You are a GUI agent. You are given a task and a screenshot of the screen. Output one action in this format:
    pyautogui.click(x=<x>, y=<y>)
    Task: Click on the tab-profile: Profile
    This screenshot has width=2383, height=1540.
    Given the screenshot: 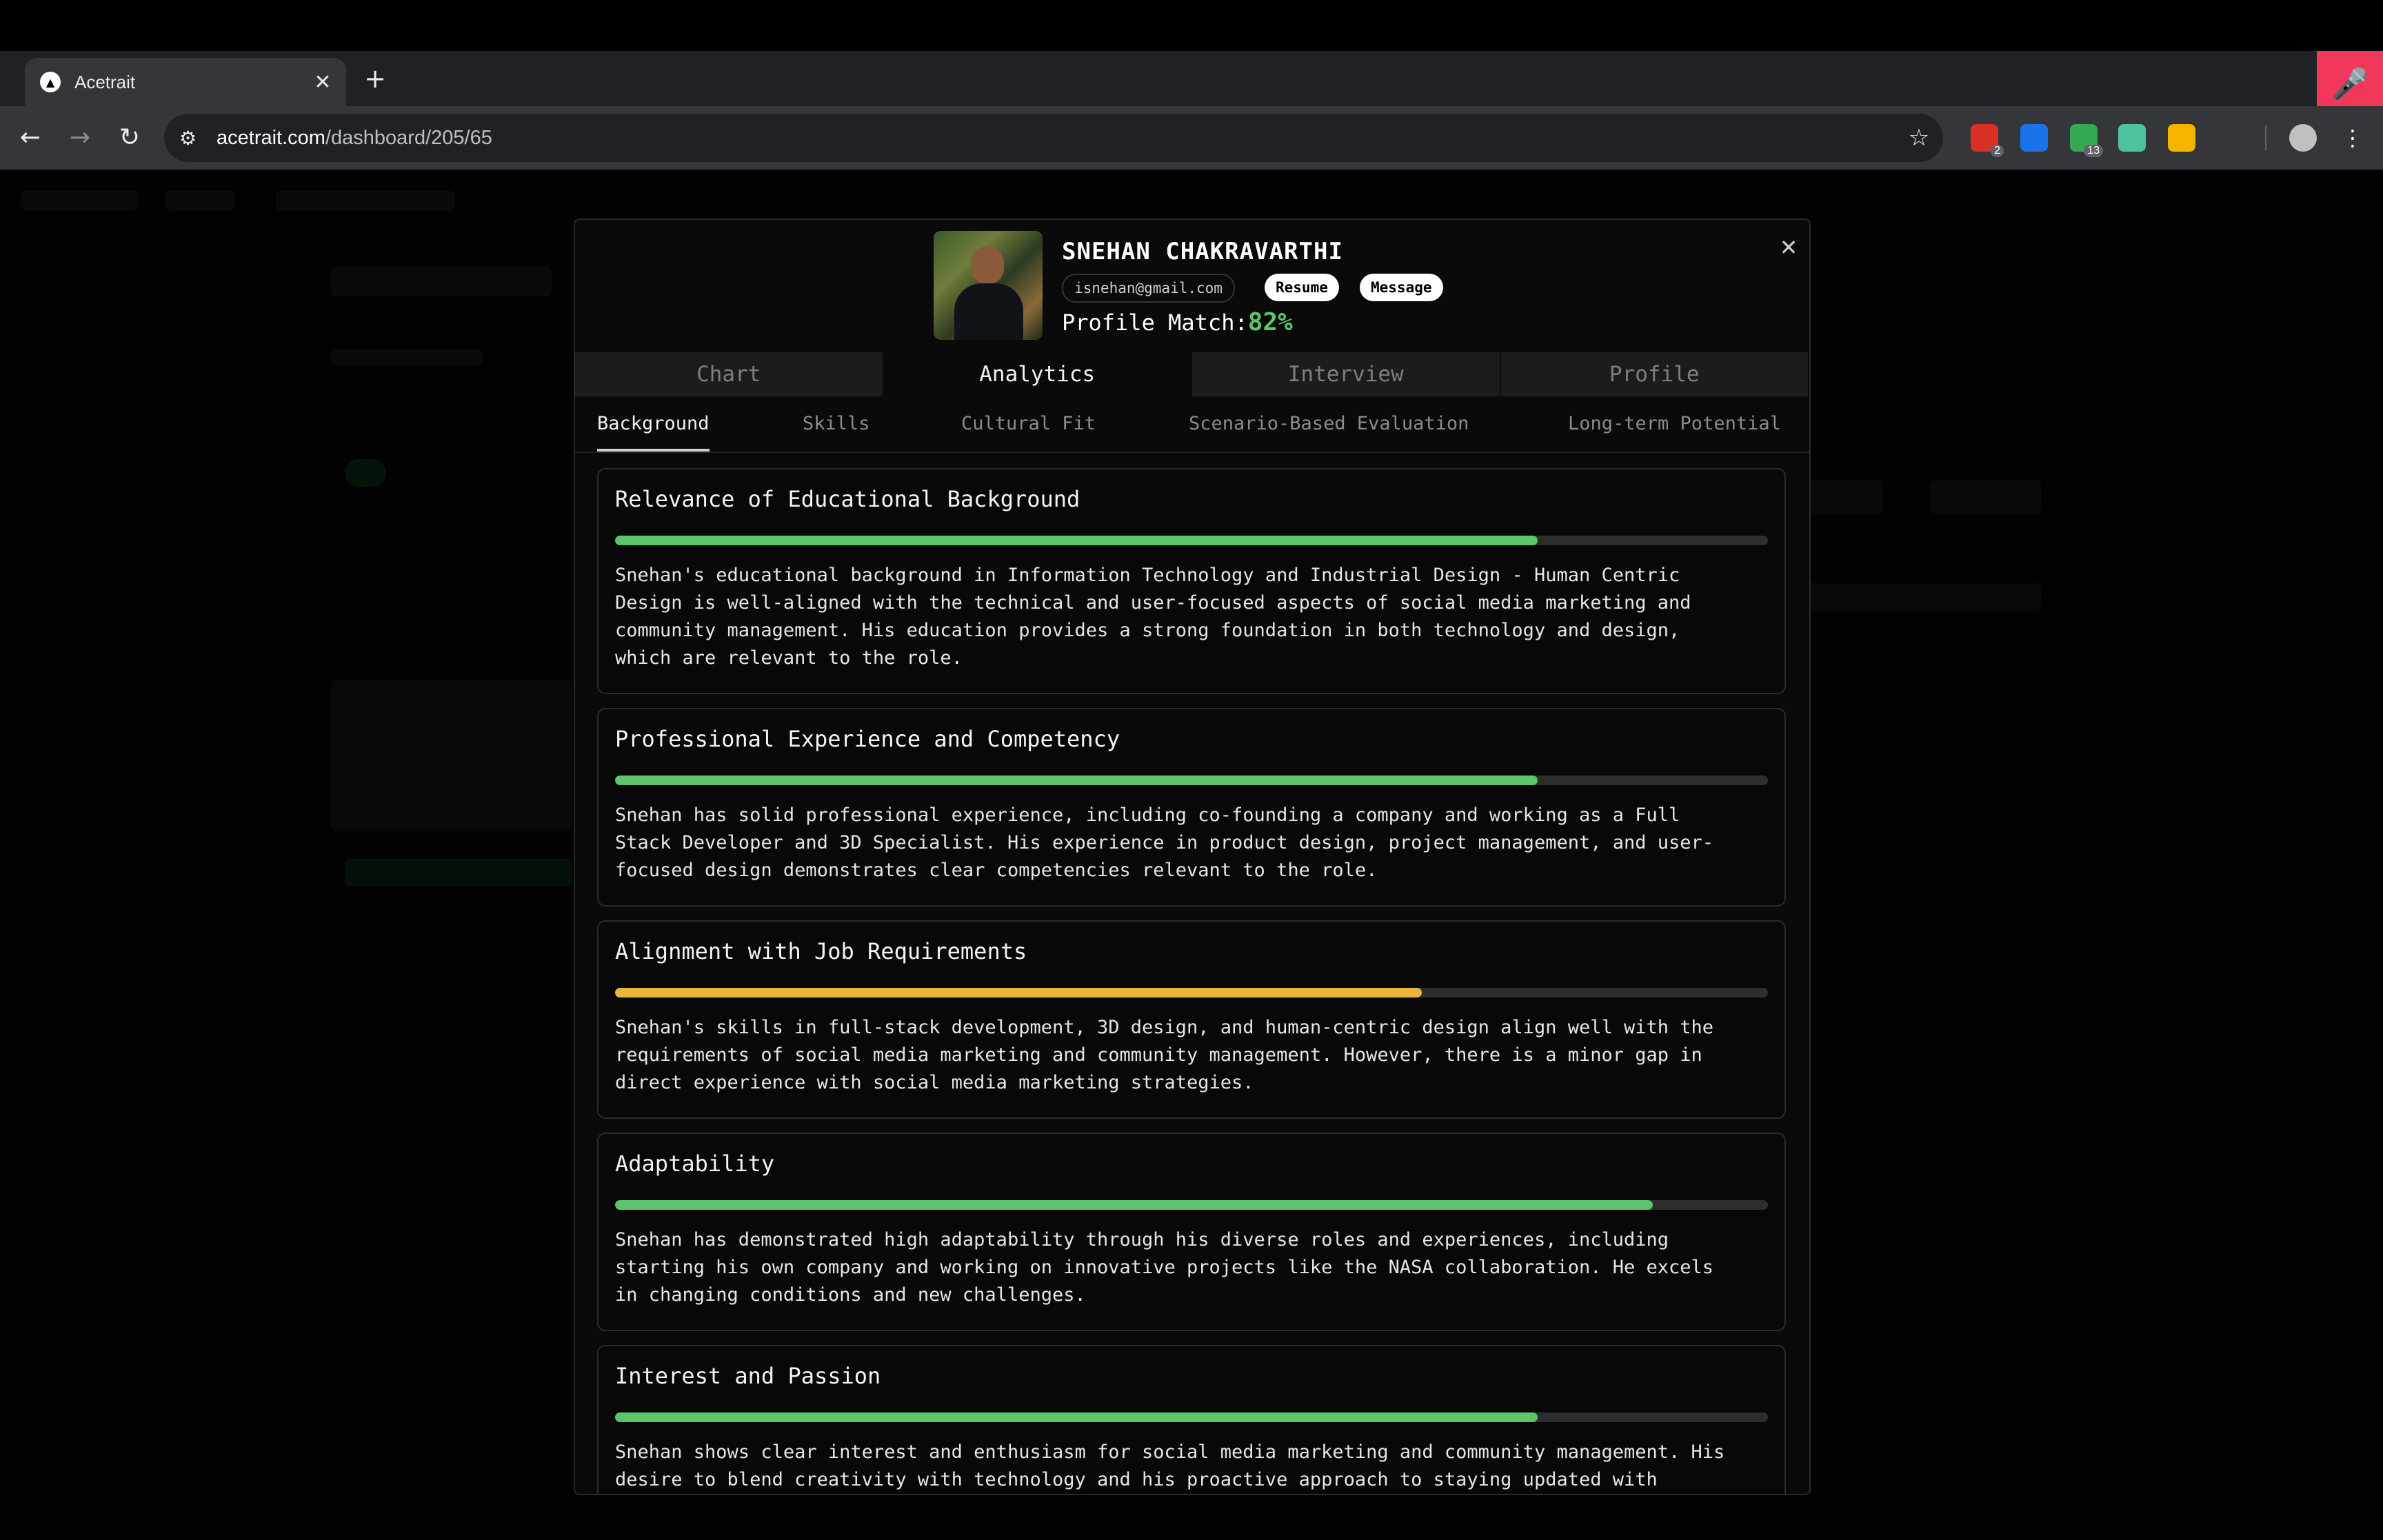 What is the action you would take?
    pyautogui.click(x=1654, y=374)
    